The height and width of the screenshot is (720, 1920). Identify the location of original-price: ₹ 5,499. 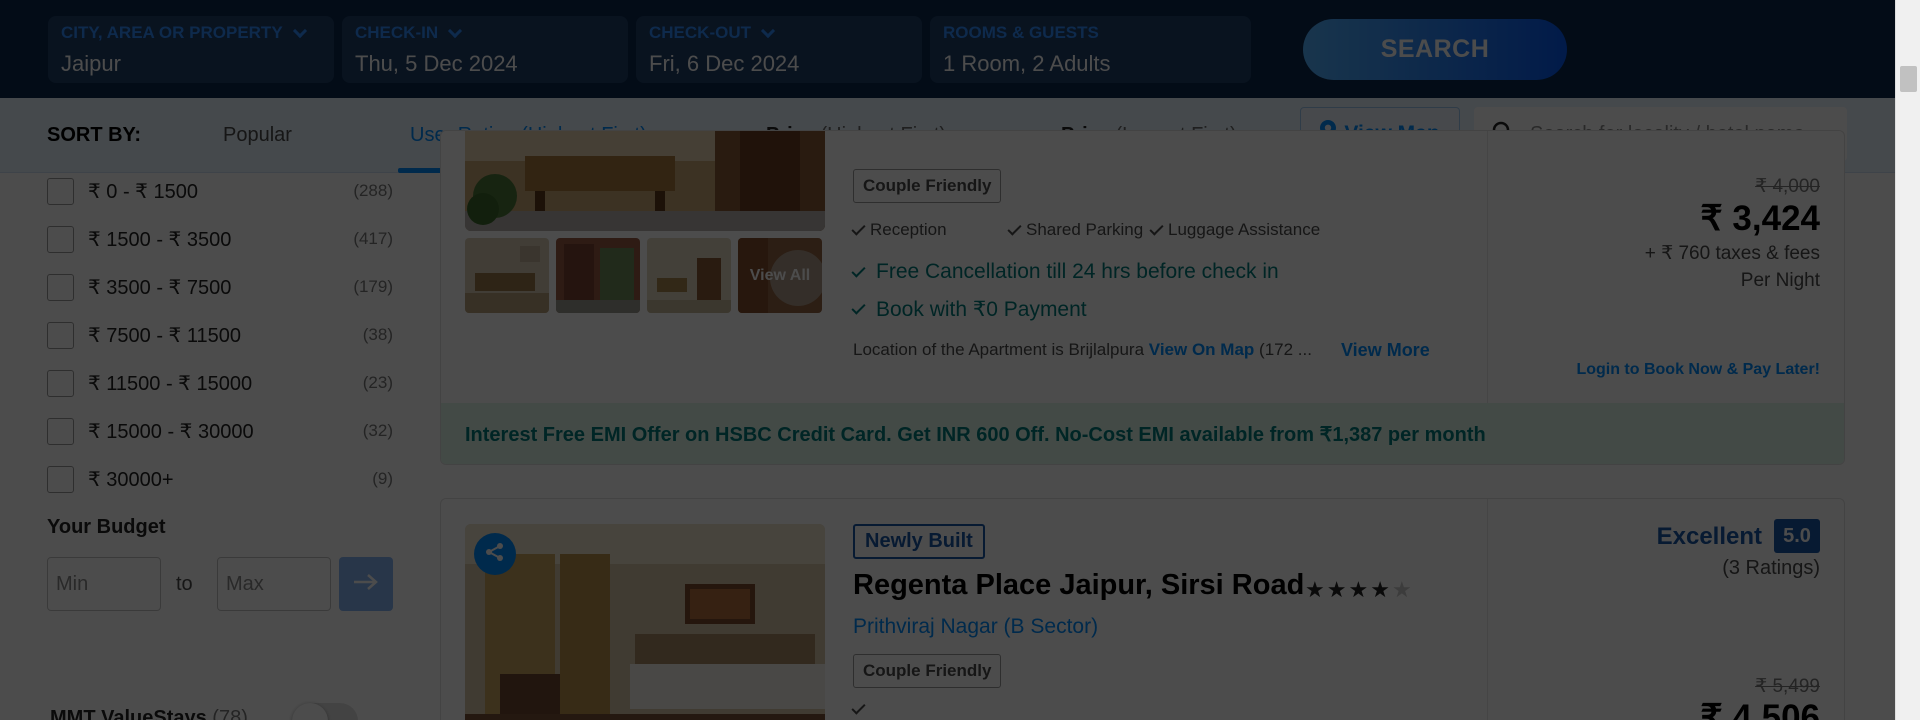
(1787, 686).